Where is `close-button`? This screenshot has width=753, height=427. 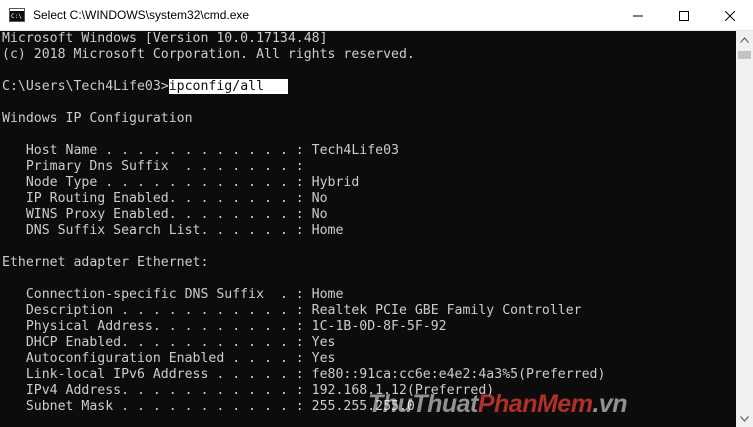
close-button is located at coordinates (730, 15).